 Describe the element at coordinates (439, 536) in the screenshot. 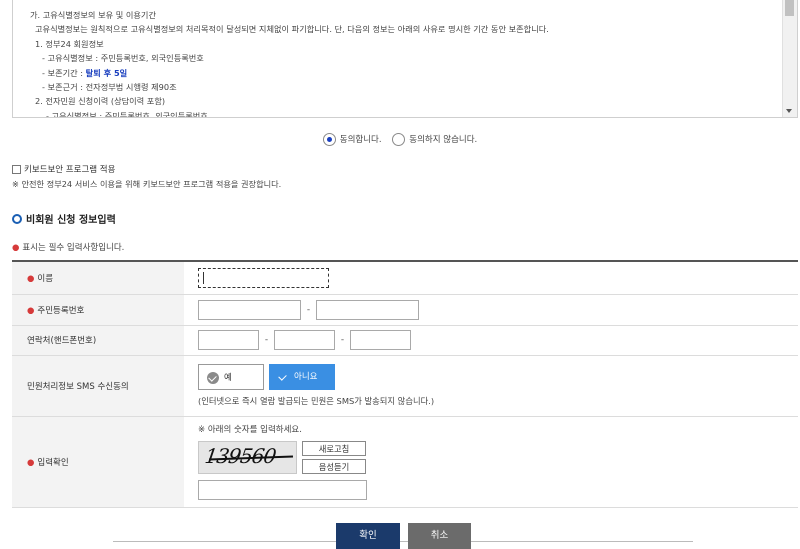

I see `cancel-button: 취소` at that location.